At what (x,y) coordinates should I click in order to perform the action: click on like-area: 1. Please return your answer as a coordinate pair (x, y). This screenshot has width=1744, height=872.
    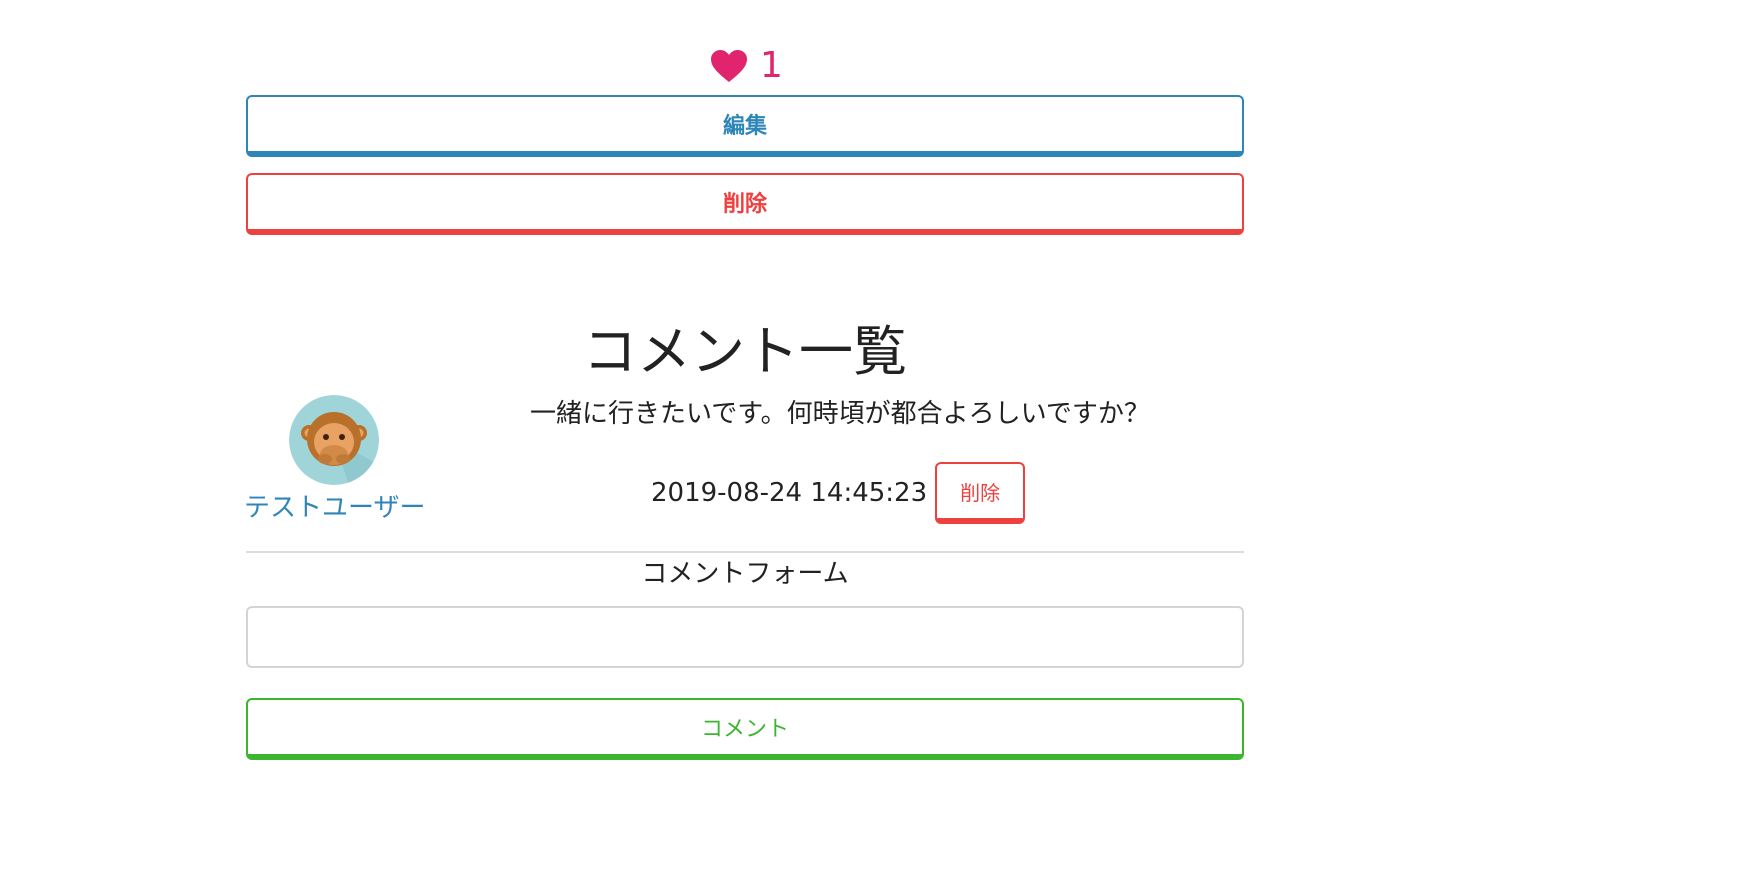
    Looking at the image, I should click on (746, 66).